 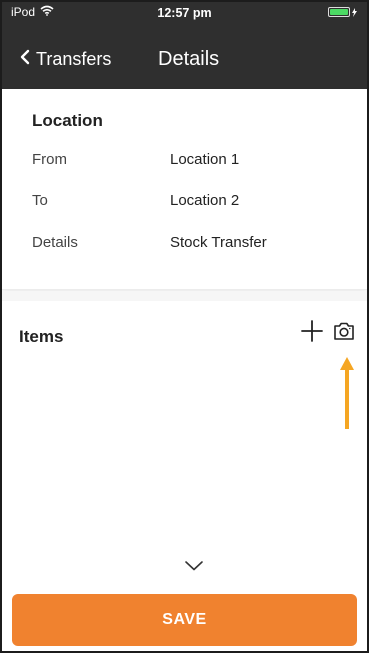 What do you see at coordinates (328, 331) in the screenshot?
I see `items-actions` at bounding box center [328, 331].